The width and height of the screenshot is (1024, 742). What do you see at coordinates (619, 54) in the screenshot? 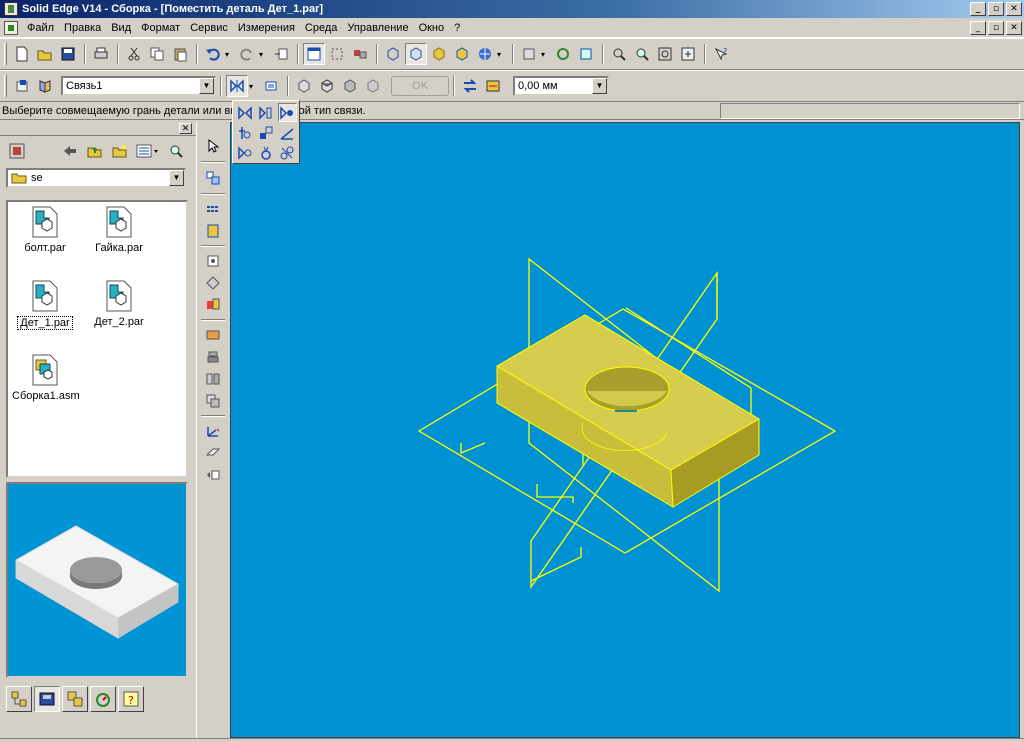
I see `zoom-area-icon` at bounding box center [619, 54].